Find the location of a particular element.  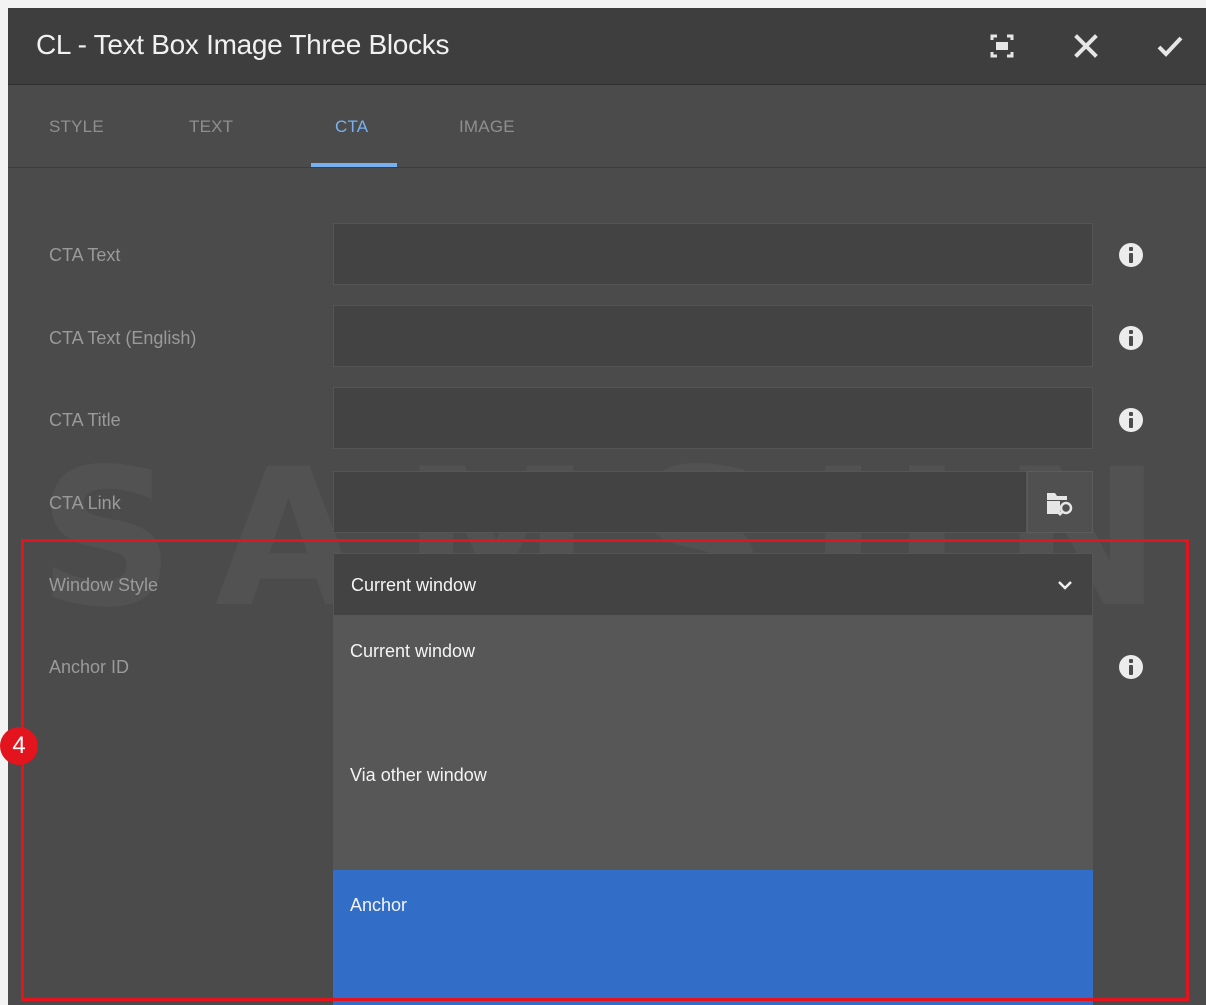

tab-style: STYLE is located at coordinates (76, 127).